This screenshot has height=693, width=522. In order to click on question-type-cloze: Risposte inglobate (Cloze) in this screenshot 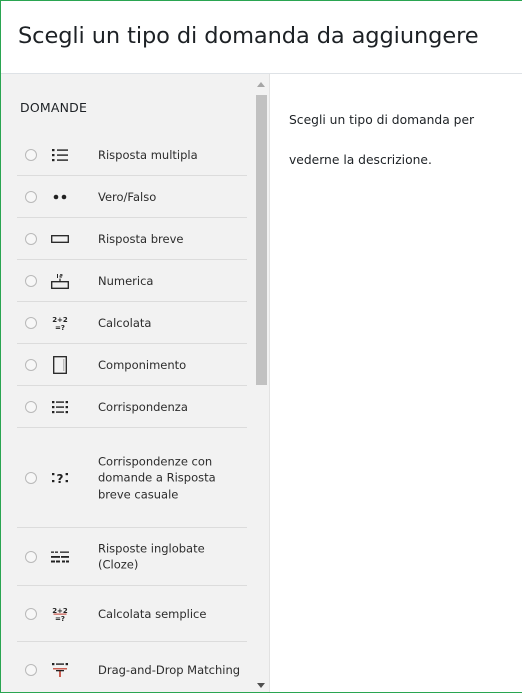, I will do `click(132, 557)`.